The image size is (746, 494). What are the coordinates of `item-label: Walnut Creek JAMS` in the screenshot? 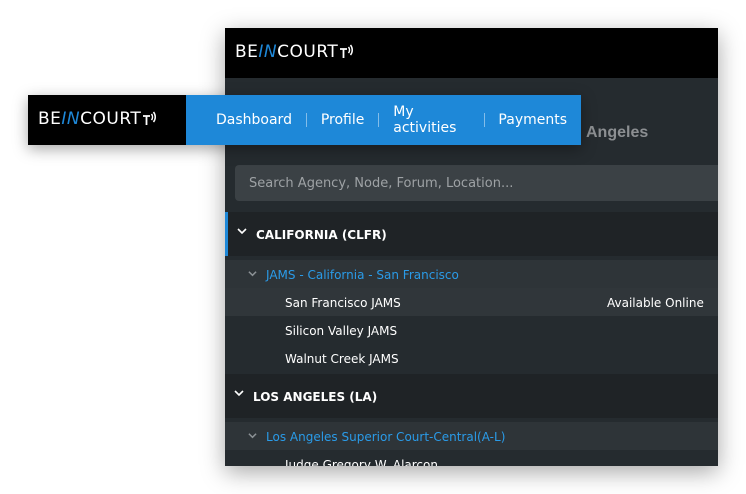 It's located at (342, 359).